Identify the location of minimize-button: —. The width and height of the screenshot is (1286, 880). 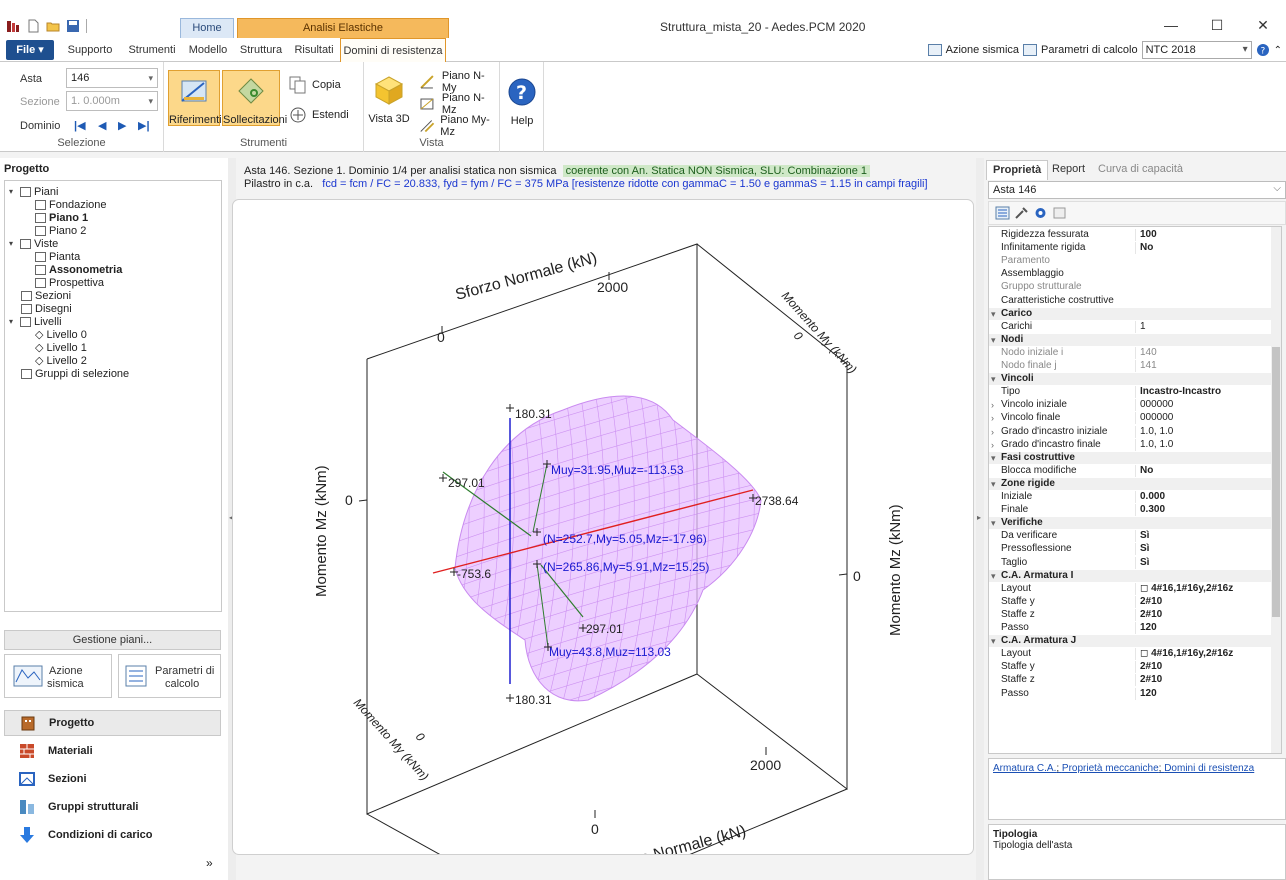
(1171, 25).